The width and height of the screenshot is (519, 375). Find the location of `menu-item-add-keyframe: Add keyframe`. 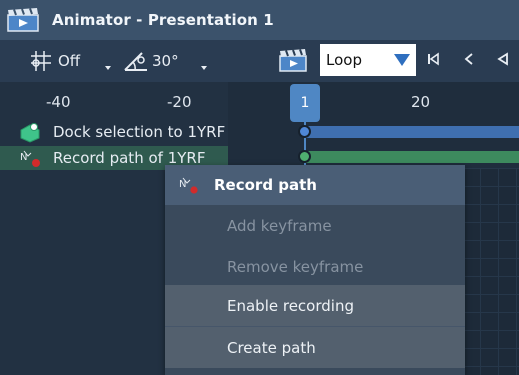

menu-item-add-keyframe: Add keyframe is located at coordinates (315, 225).